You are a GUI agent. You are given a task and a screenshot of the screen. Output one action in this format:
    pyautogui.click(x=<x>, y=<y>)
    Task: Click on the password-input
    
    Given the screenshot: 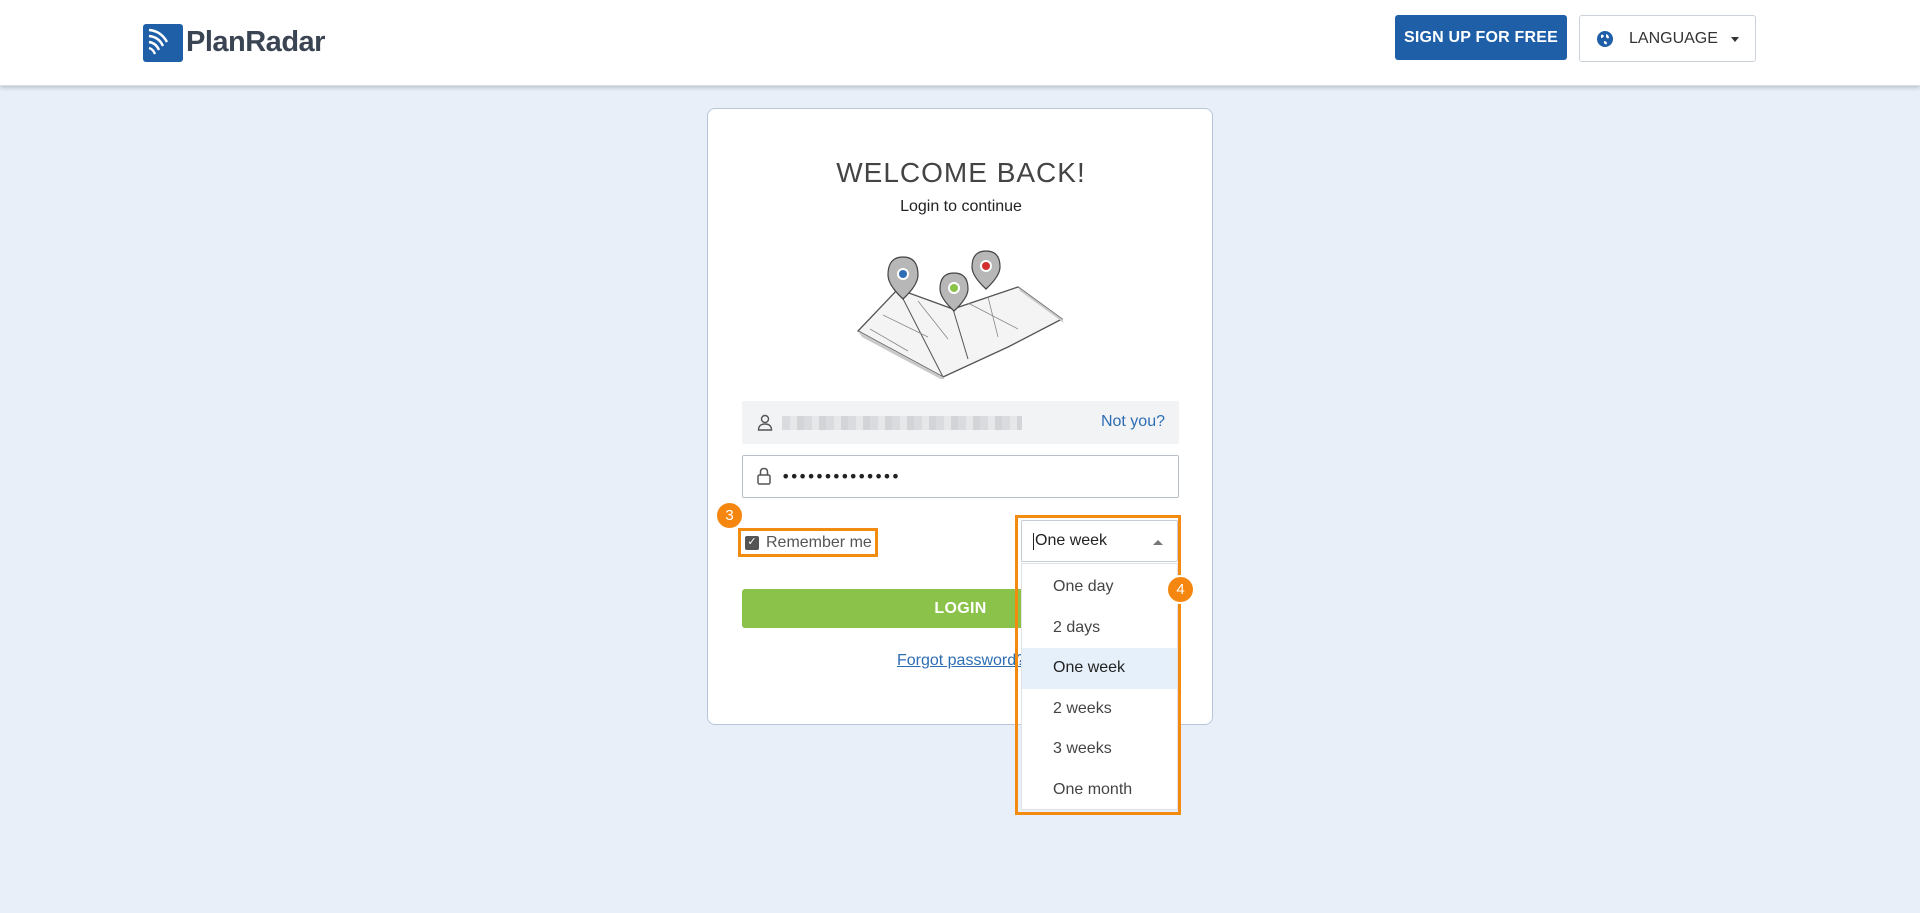 What is the action you would take?
    pyautogui.click(x=971, y=476)
    